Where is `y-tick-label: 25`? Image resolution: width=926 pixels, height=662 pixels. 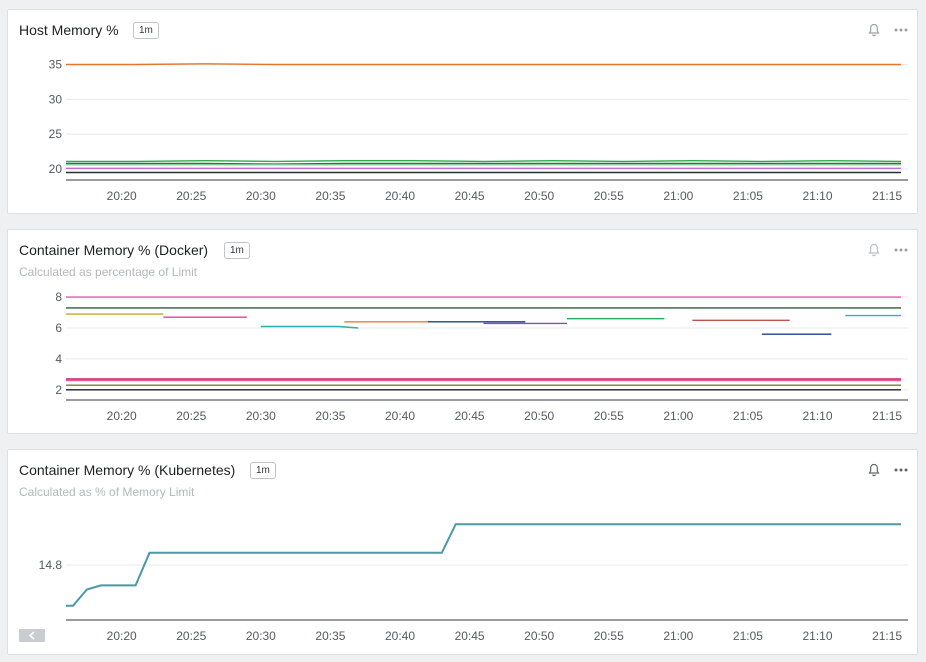 y-tick-label: 25 is located at coordinates (56, 134).